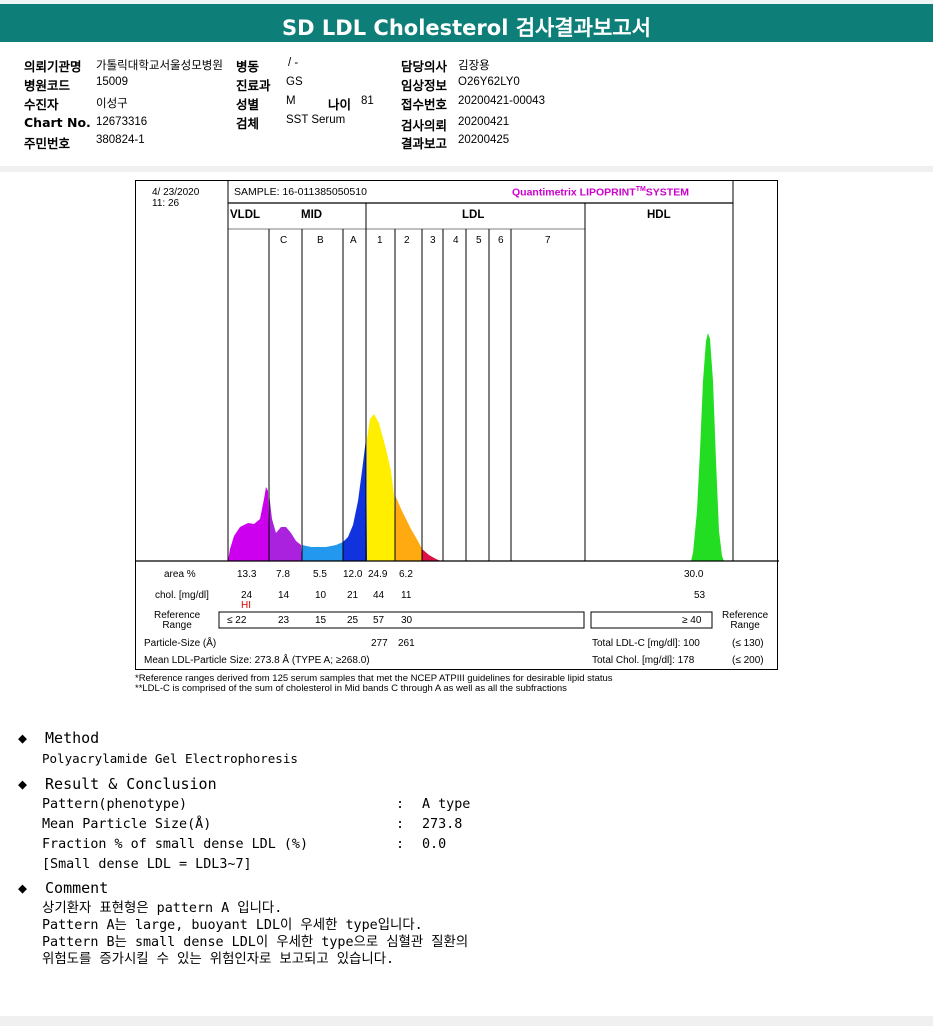  I want to click on ref-value-vldl: ≤ 22, so click(237, 620).